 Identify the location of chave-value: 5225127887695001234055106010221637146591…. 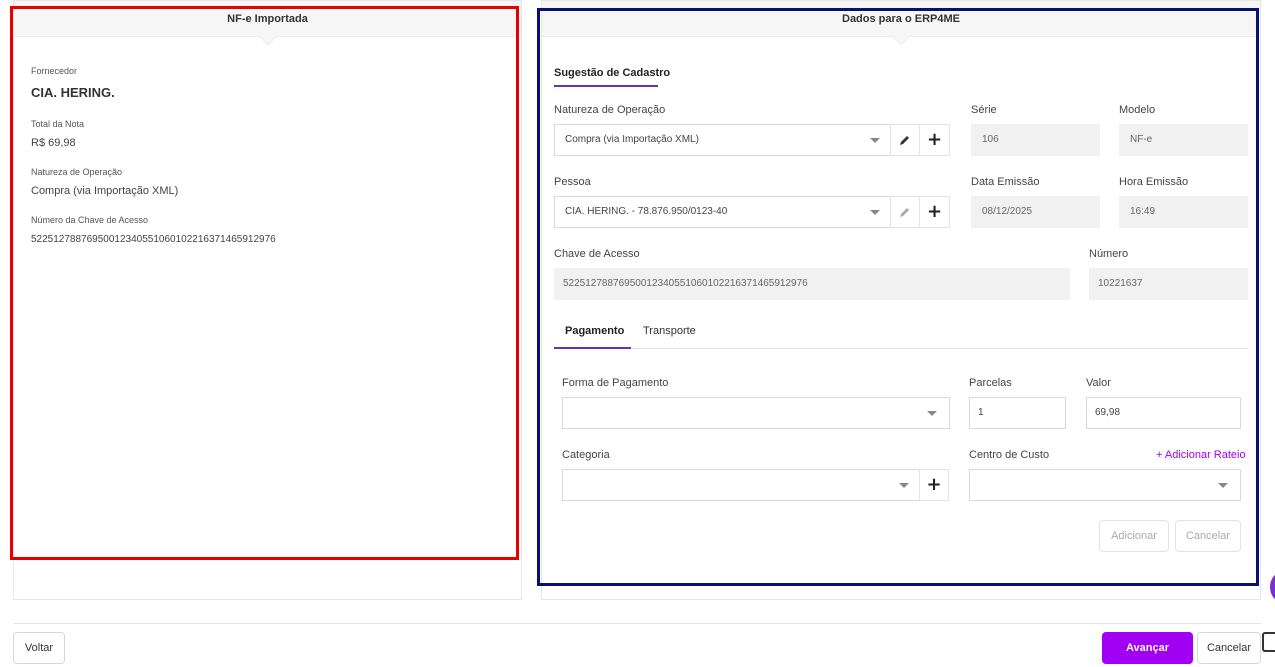
(153, 239).